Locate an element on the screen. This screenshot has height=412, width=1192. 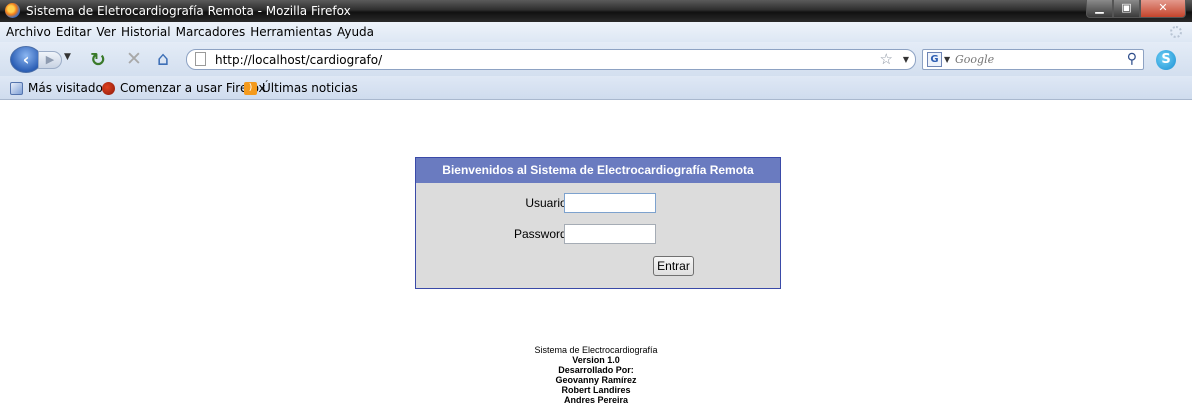
history-dropdown-icon: ▼ is located at coordinates (67, 57).